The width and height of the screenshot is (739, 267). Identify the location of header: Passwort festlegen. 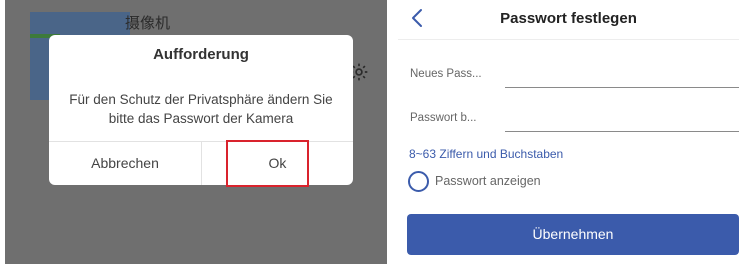
(568, 20).